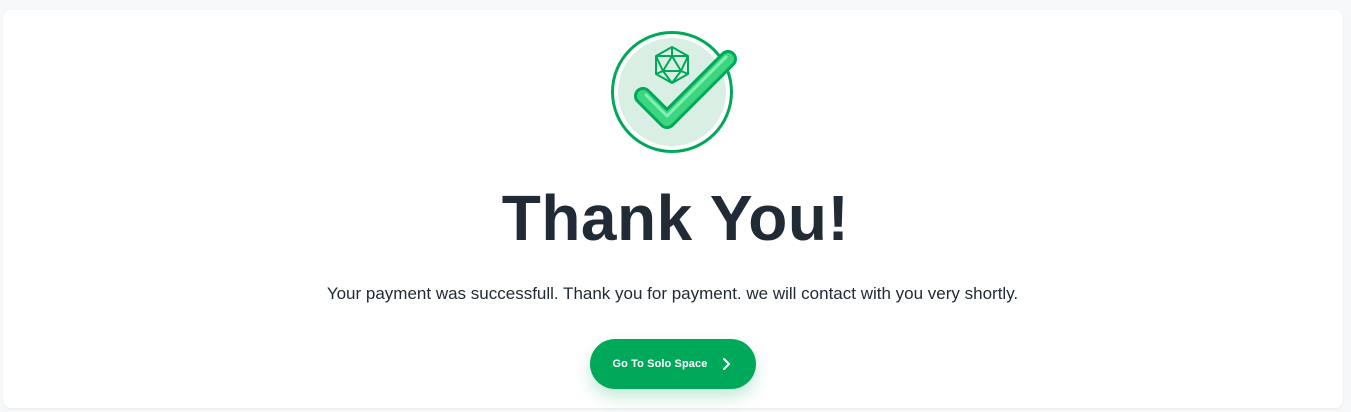 The height and width of the screenshot is (412, 1351). What do you see at coordinates (726, 364) in the screenshot?
I see `chevron-right-icon` at bounding box center [726, 364].